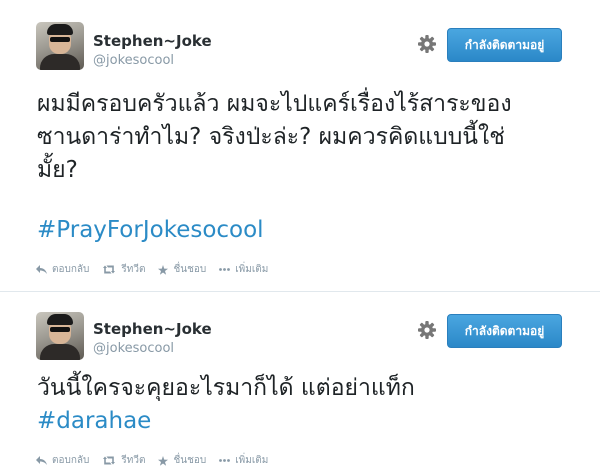 This screenshot has width=600, height=476. I want to click on tweet-text: วันนี้ใครจะคุยอะไรมาก็ได้ แต่อย่าแท็ก, so click(312, 388).